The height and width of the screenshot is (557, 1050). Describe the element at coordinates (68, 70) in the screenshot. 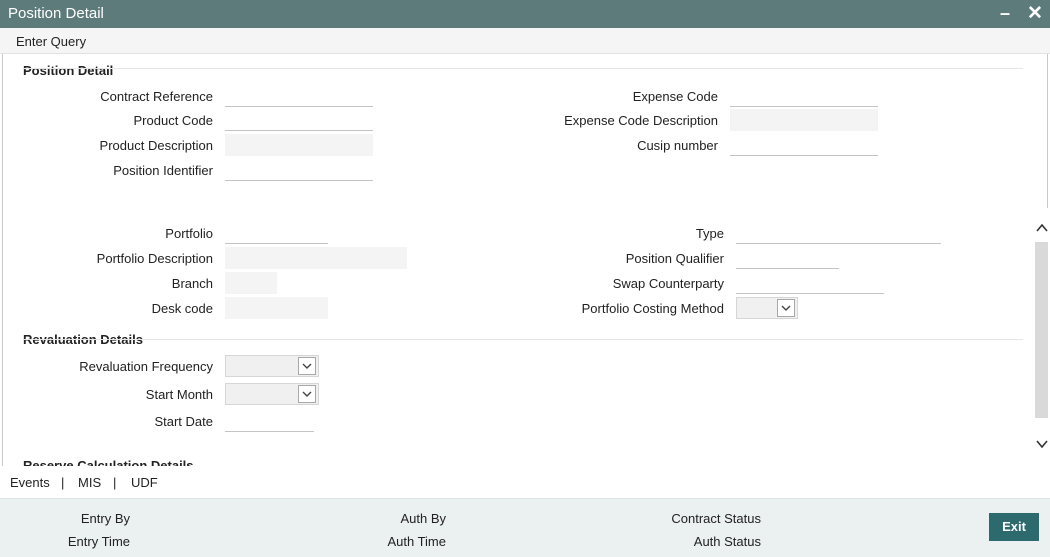

I see `position-detail-section-title: Position Detail` at that location.